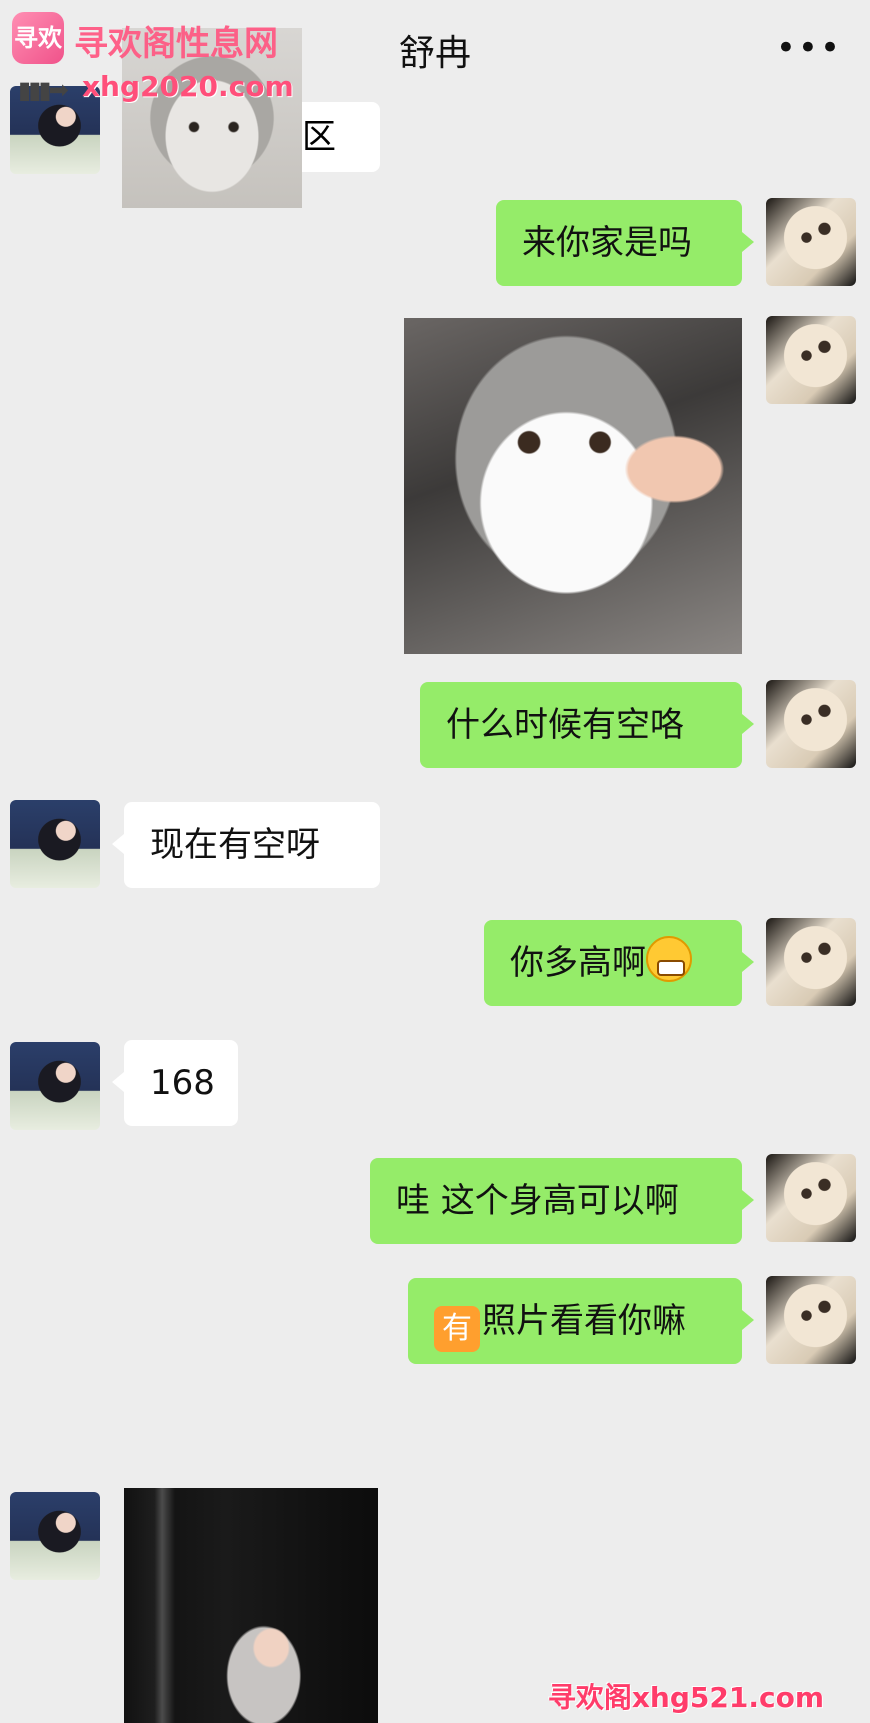  Describe the element at coordinates (573, 486) in the screenshot. I see `sent-cat-image` at that location.